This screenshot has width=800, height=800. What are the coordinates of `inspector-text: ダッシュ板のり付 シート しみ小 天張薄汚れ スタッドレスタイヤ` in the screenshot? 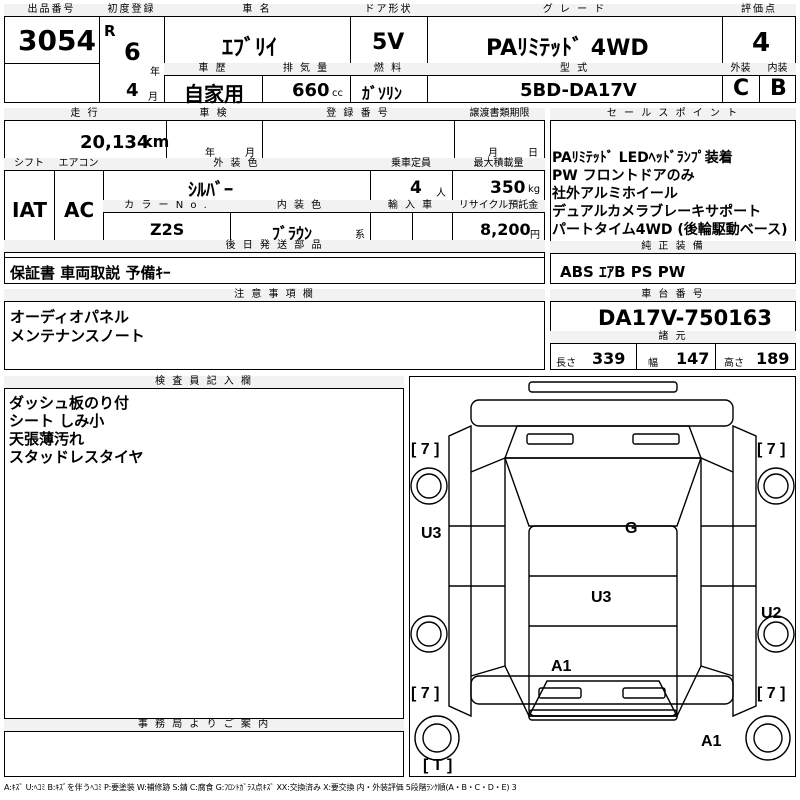 It's located at (76, 430).